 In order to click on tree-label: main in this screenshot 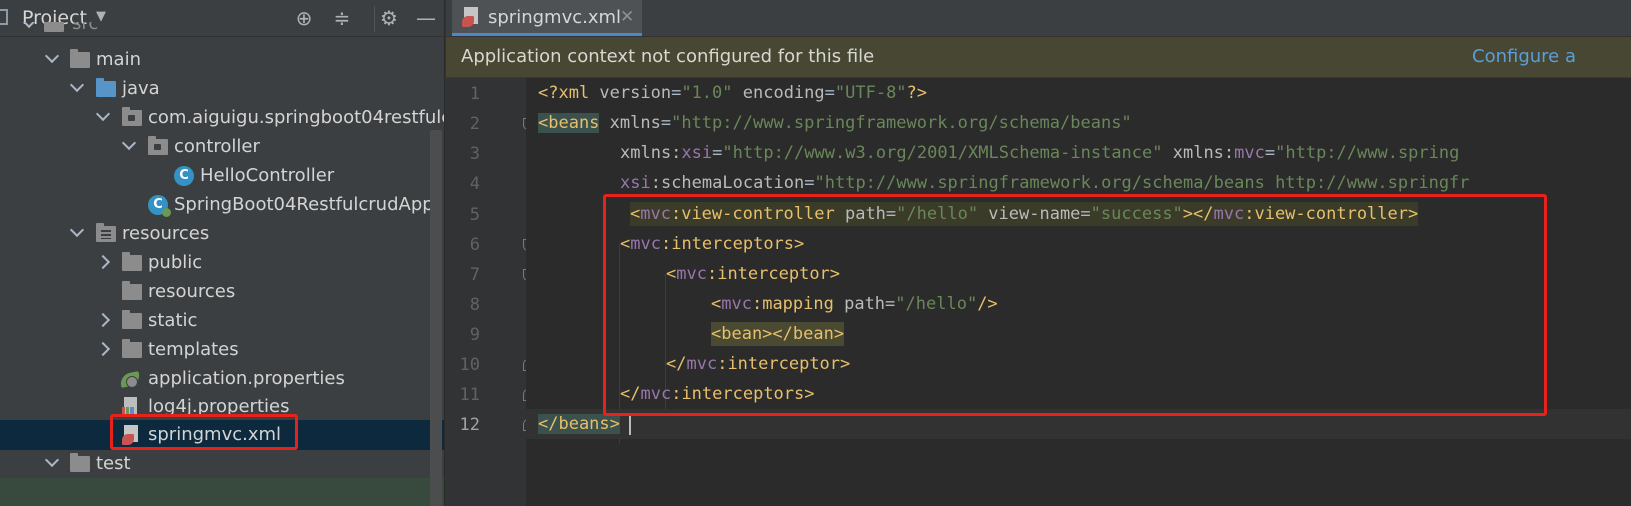, I will do `click(118, 59)`.